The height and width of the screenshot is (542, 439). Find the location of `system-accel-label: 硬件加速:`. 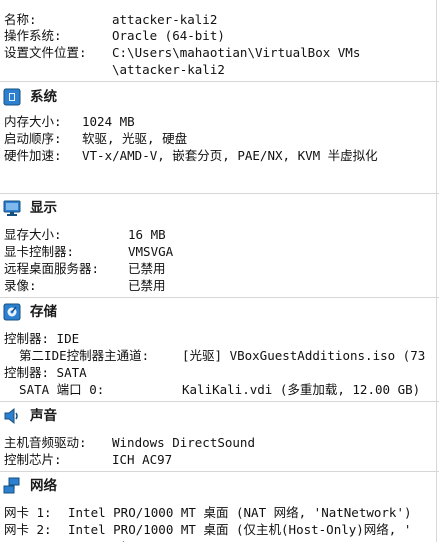

system-accel-label: 硬件加速: is located at coordinates (33, 155).